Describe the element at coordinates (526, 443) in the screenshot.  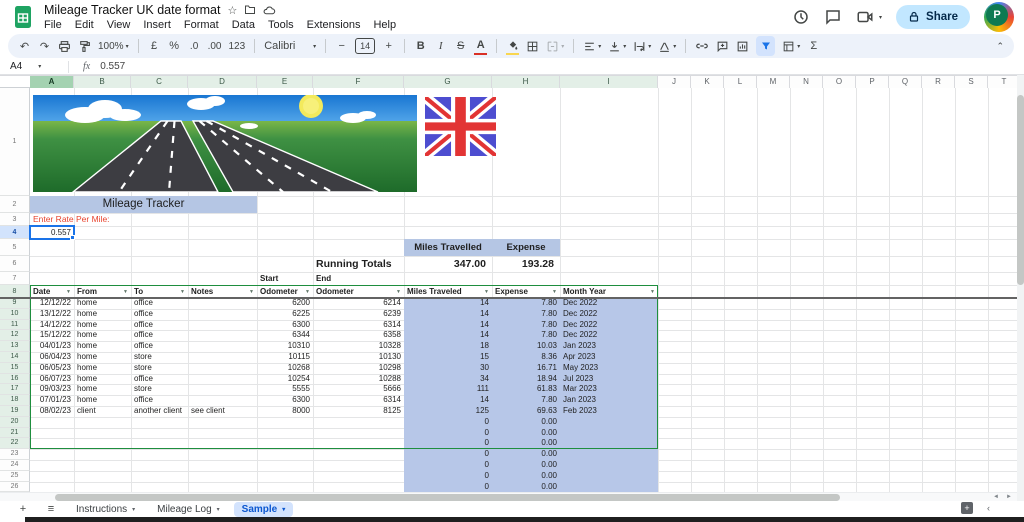
I see `cell-H22: 0.00` at that location.